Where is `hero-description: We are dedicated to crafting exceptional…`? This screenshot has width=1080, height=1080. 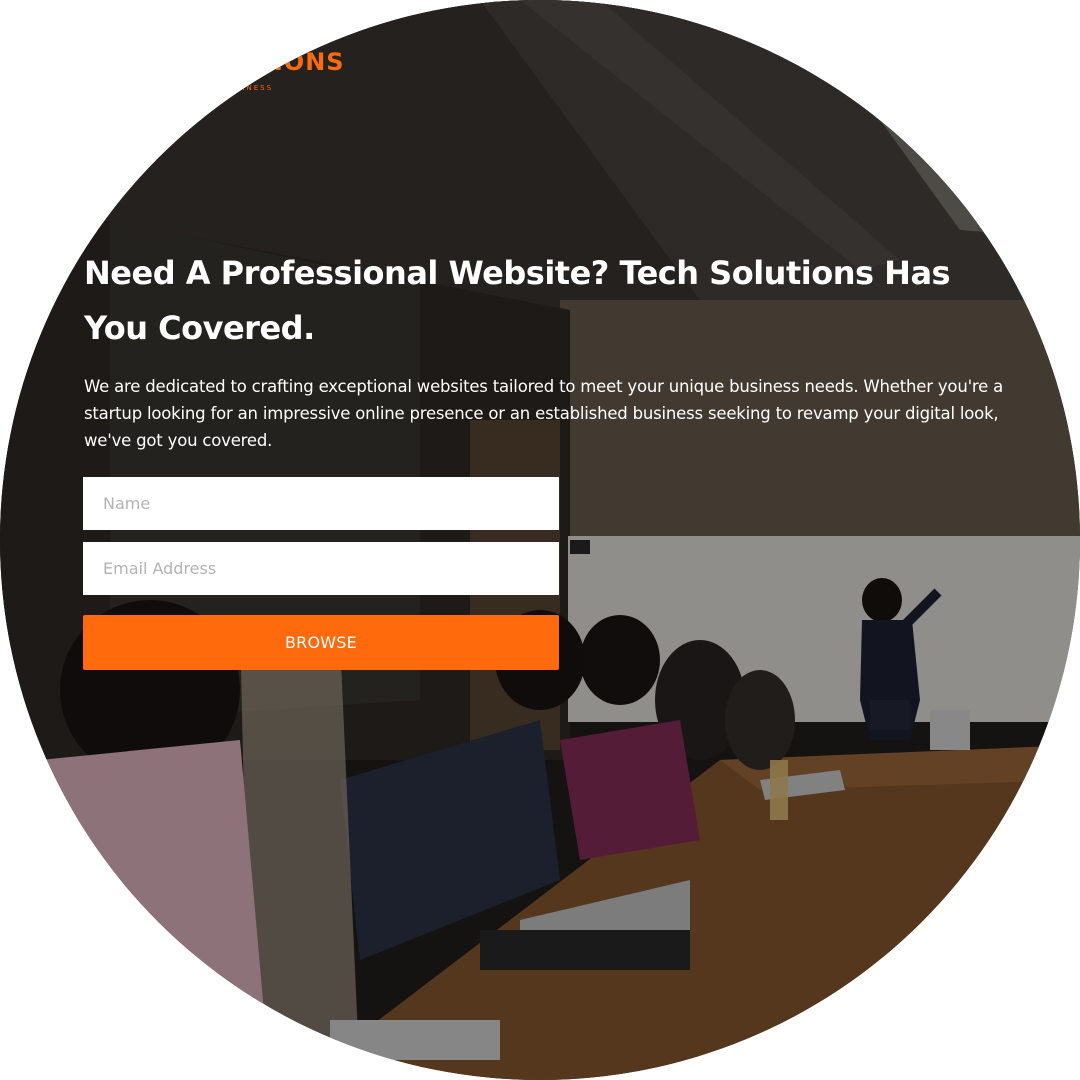
hero-description: We are dedicated to crafting exceptional… is located at coordinates (544, 413).